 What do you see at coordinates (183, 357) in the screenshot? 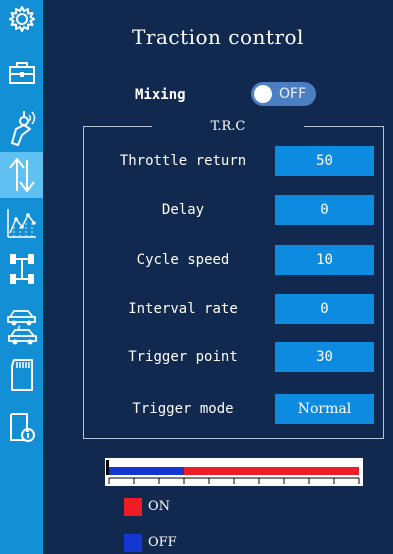
I see `trigger-point-label: Trigger point` at bounding box center [183, 357].